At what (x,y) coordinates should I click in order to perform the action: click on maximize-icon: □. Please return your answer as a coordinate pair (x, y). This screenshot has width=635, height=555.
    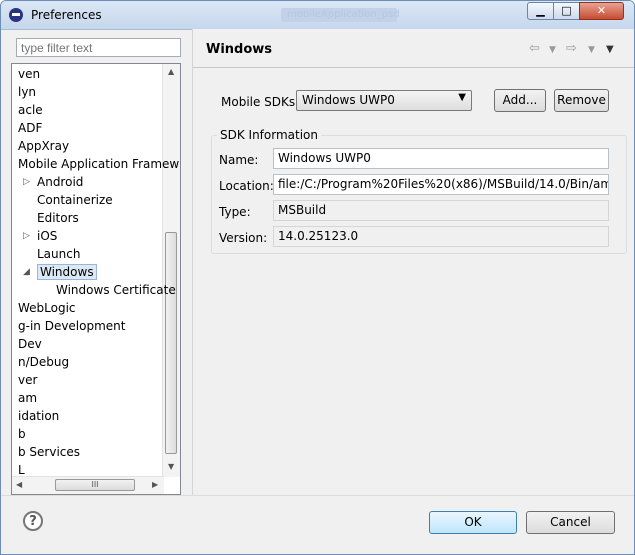
    Looking at the image, I should click on (566, 10).